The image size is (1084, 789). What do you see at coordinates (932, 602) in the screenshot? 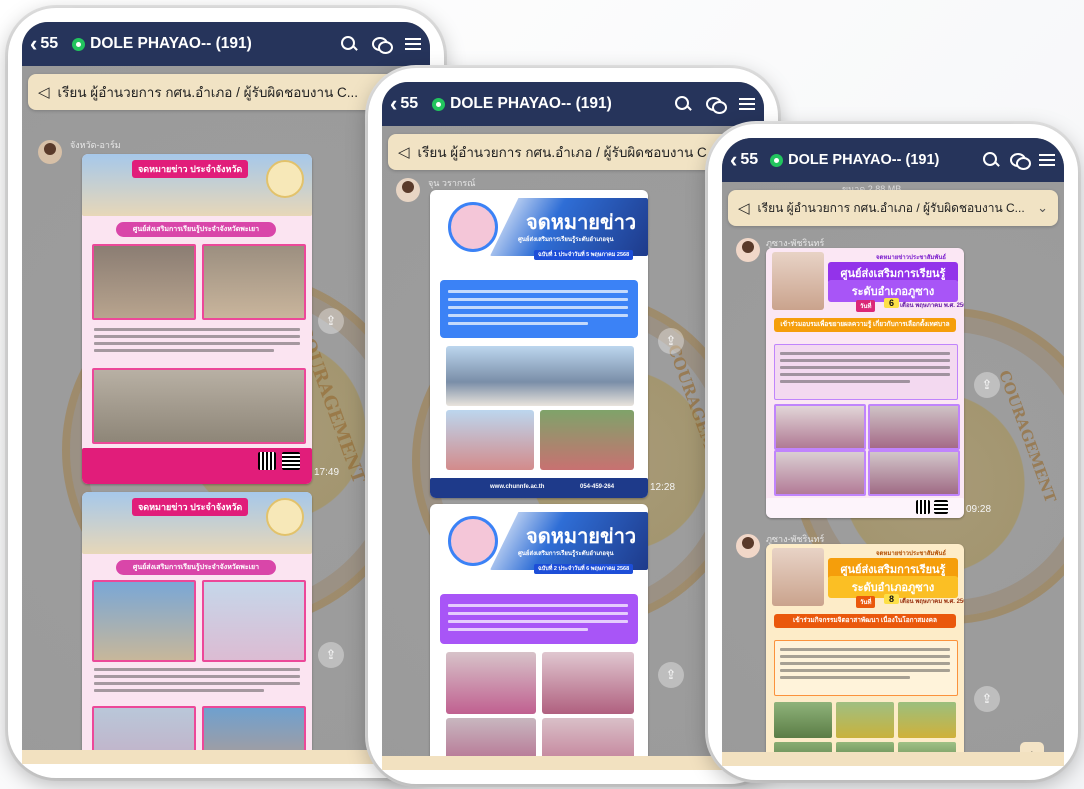
I see `poster-date: เดือน พฤษภาคม พ.ศ. 2568` at bounding box center [932, 602].